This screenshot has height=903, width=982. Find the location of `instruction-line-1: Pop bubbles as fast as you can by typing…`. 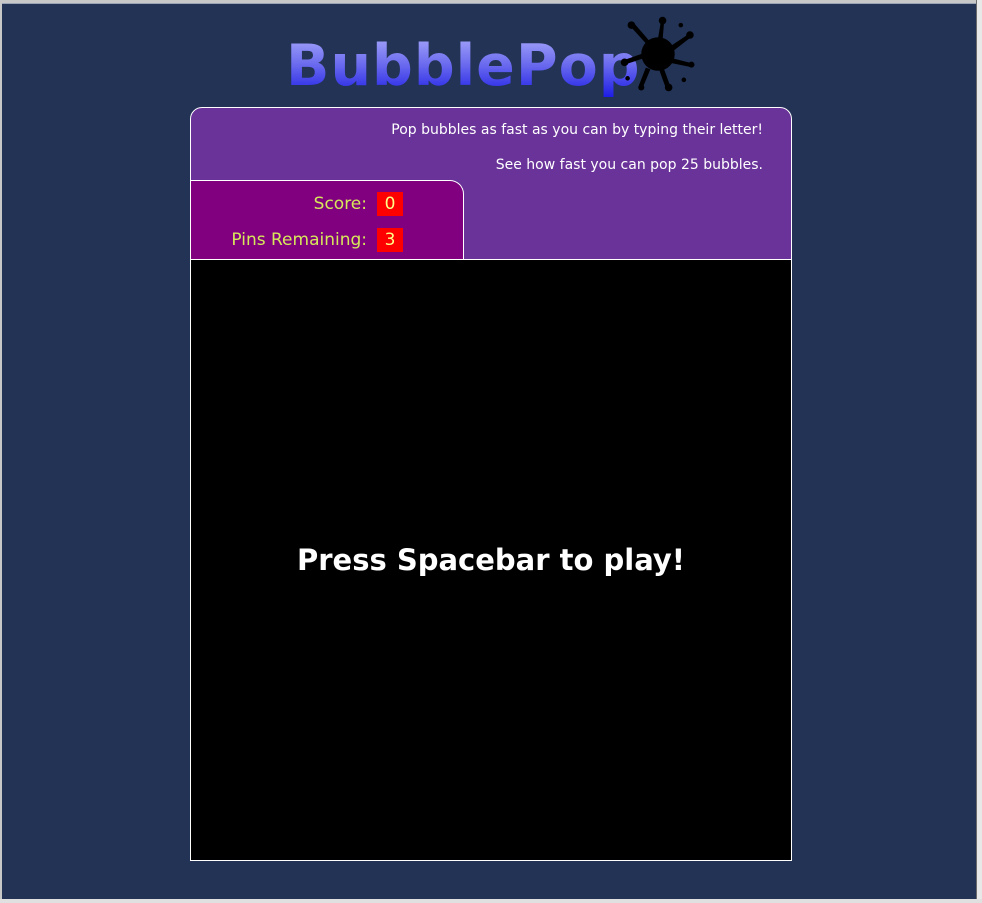

instruction-line-1: Pop bubbles as fast as you can by typing… is located at coordinates (577, 130).